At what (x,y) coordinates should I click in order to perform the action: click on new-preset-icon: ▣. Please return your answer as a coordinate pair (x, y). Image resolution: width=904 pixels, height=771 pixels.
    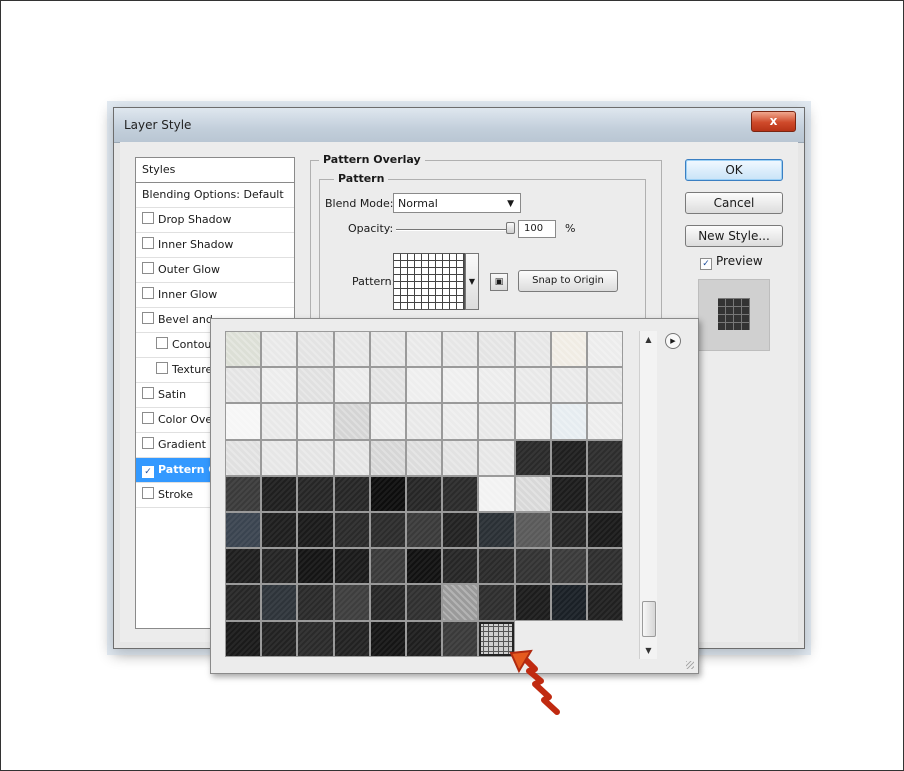
    Looking at the image, I should click on (499, 282).